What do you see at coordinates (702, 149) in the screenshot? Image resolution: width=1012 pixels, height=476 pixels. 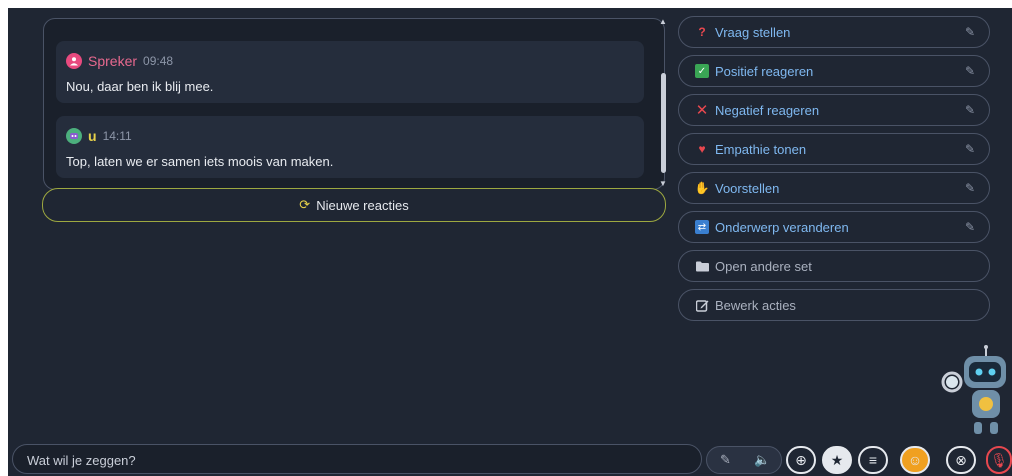 I see `heart-icon: ♥` at bounding box center [702, 149].